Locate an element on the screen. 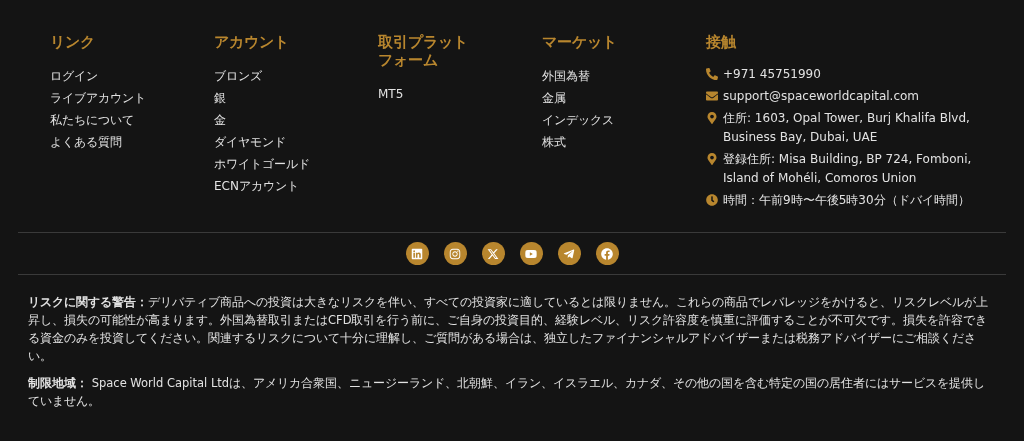 This screenshot has height=441, width=1024. telegram-icon is located at coordinates (569, 253).